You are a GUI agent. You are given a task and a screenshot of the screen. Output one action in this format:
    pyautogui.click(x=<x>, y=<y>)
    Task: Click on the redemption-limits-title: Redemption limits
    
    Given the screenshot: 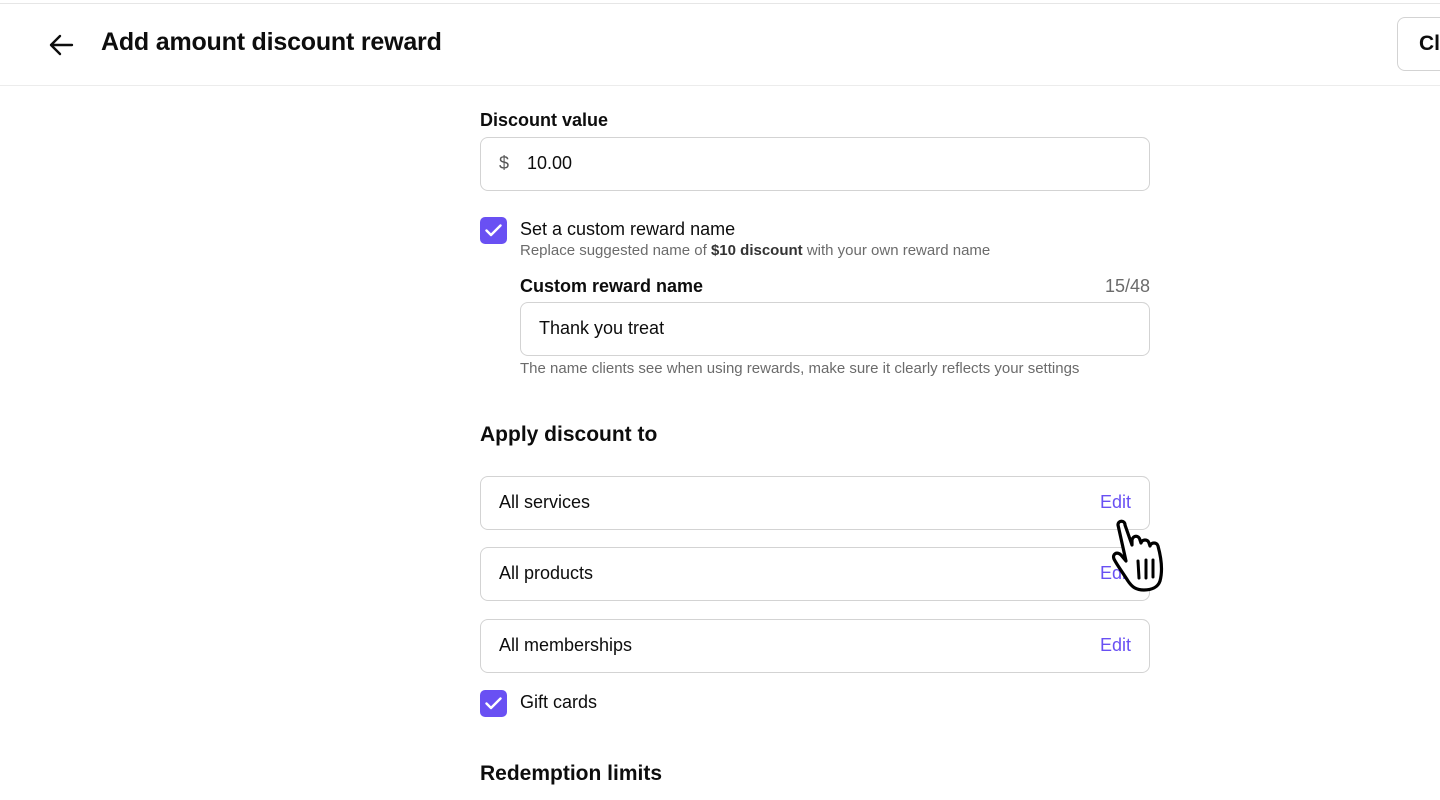 What is the action you would take?
    pyautogui.click(x=571, y=773)
    